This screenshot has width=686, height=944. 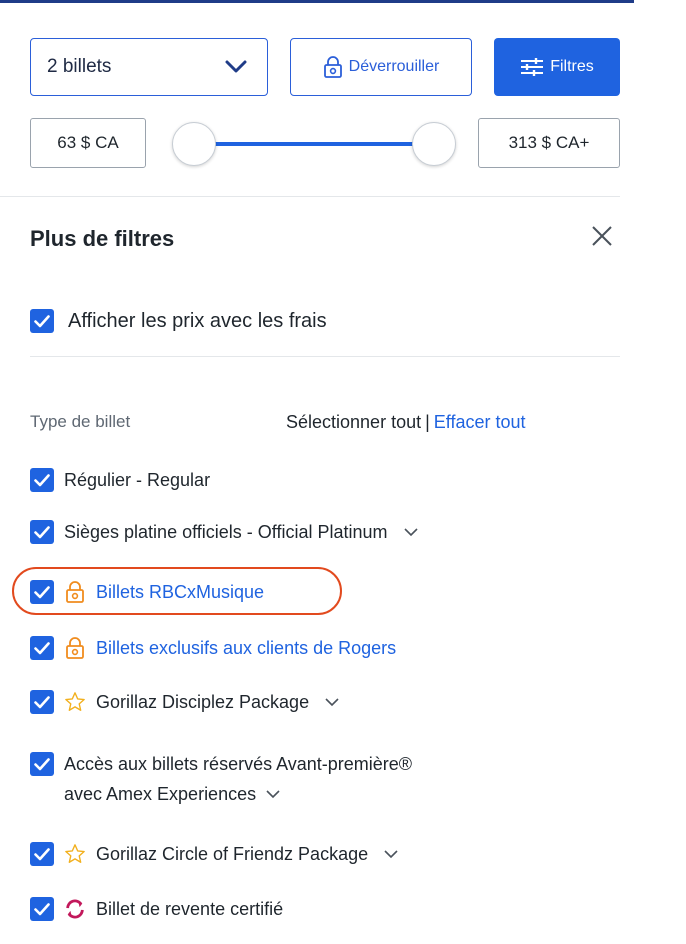 I want to click on ticket-type-label: Gorillaz Circle of Friendz Package, so click(x=232, y=853).